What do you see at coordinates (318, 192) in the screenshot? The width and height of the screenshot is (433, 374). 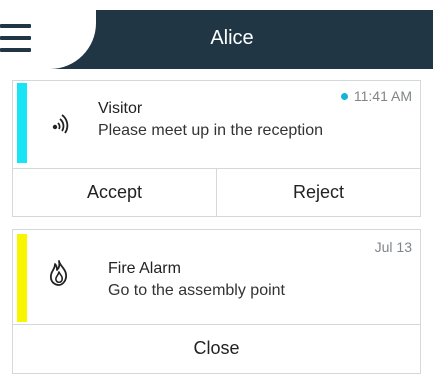 I see `reject-button: Reject` at bounding box center [318, 192].